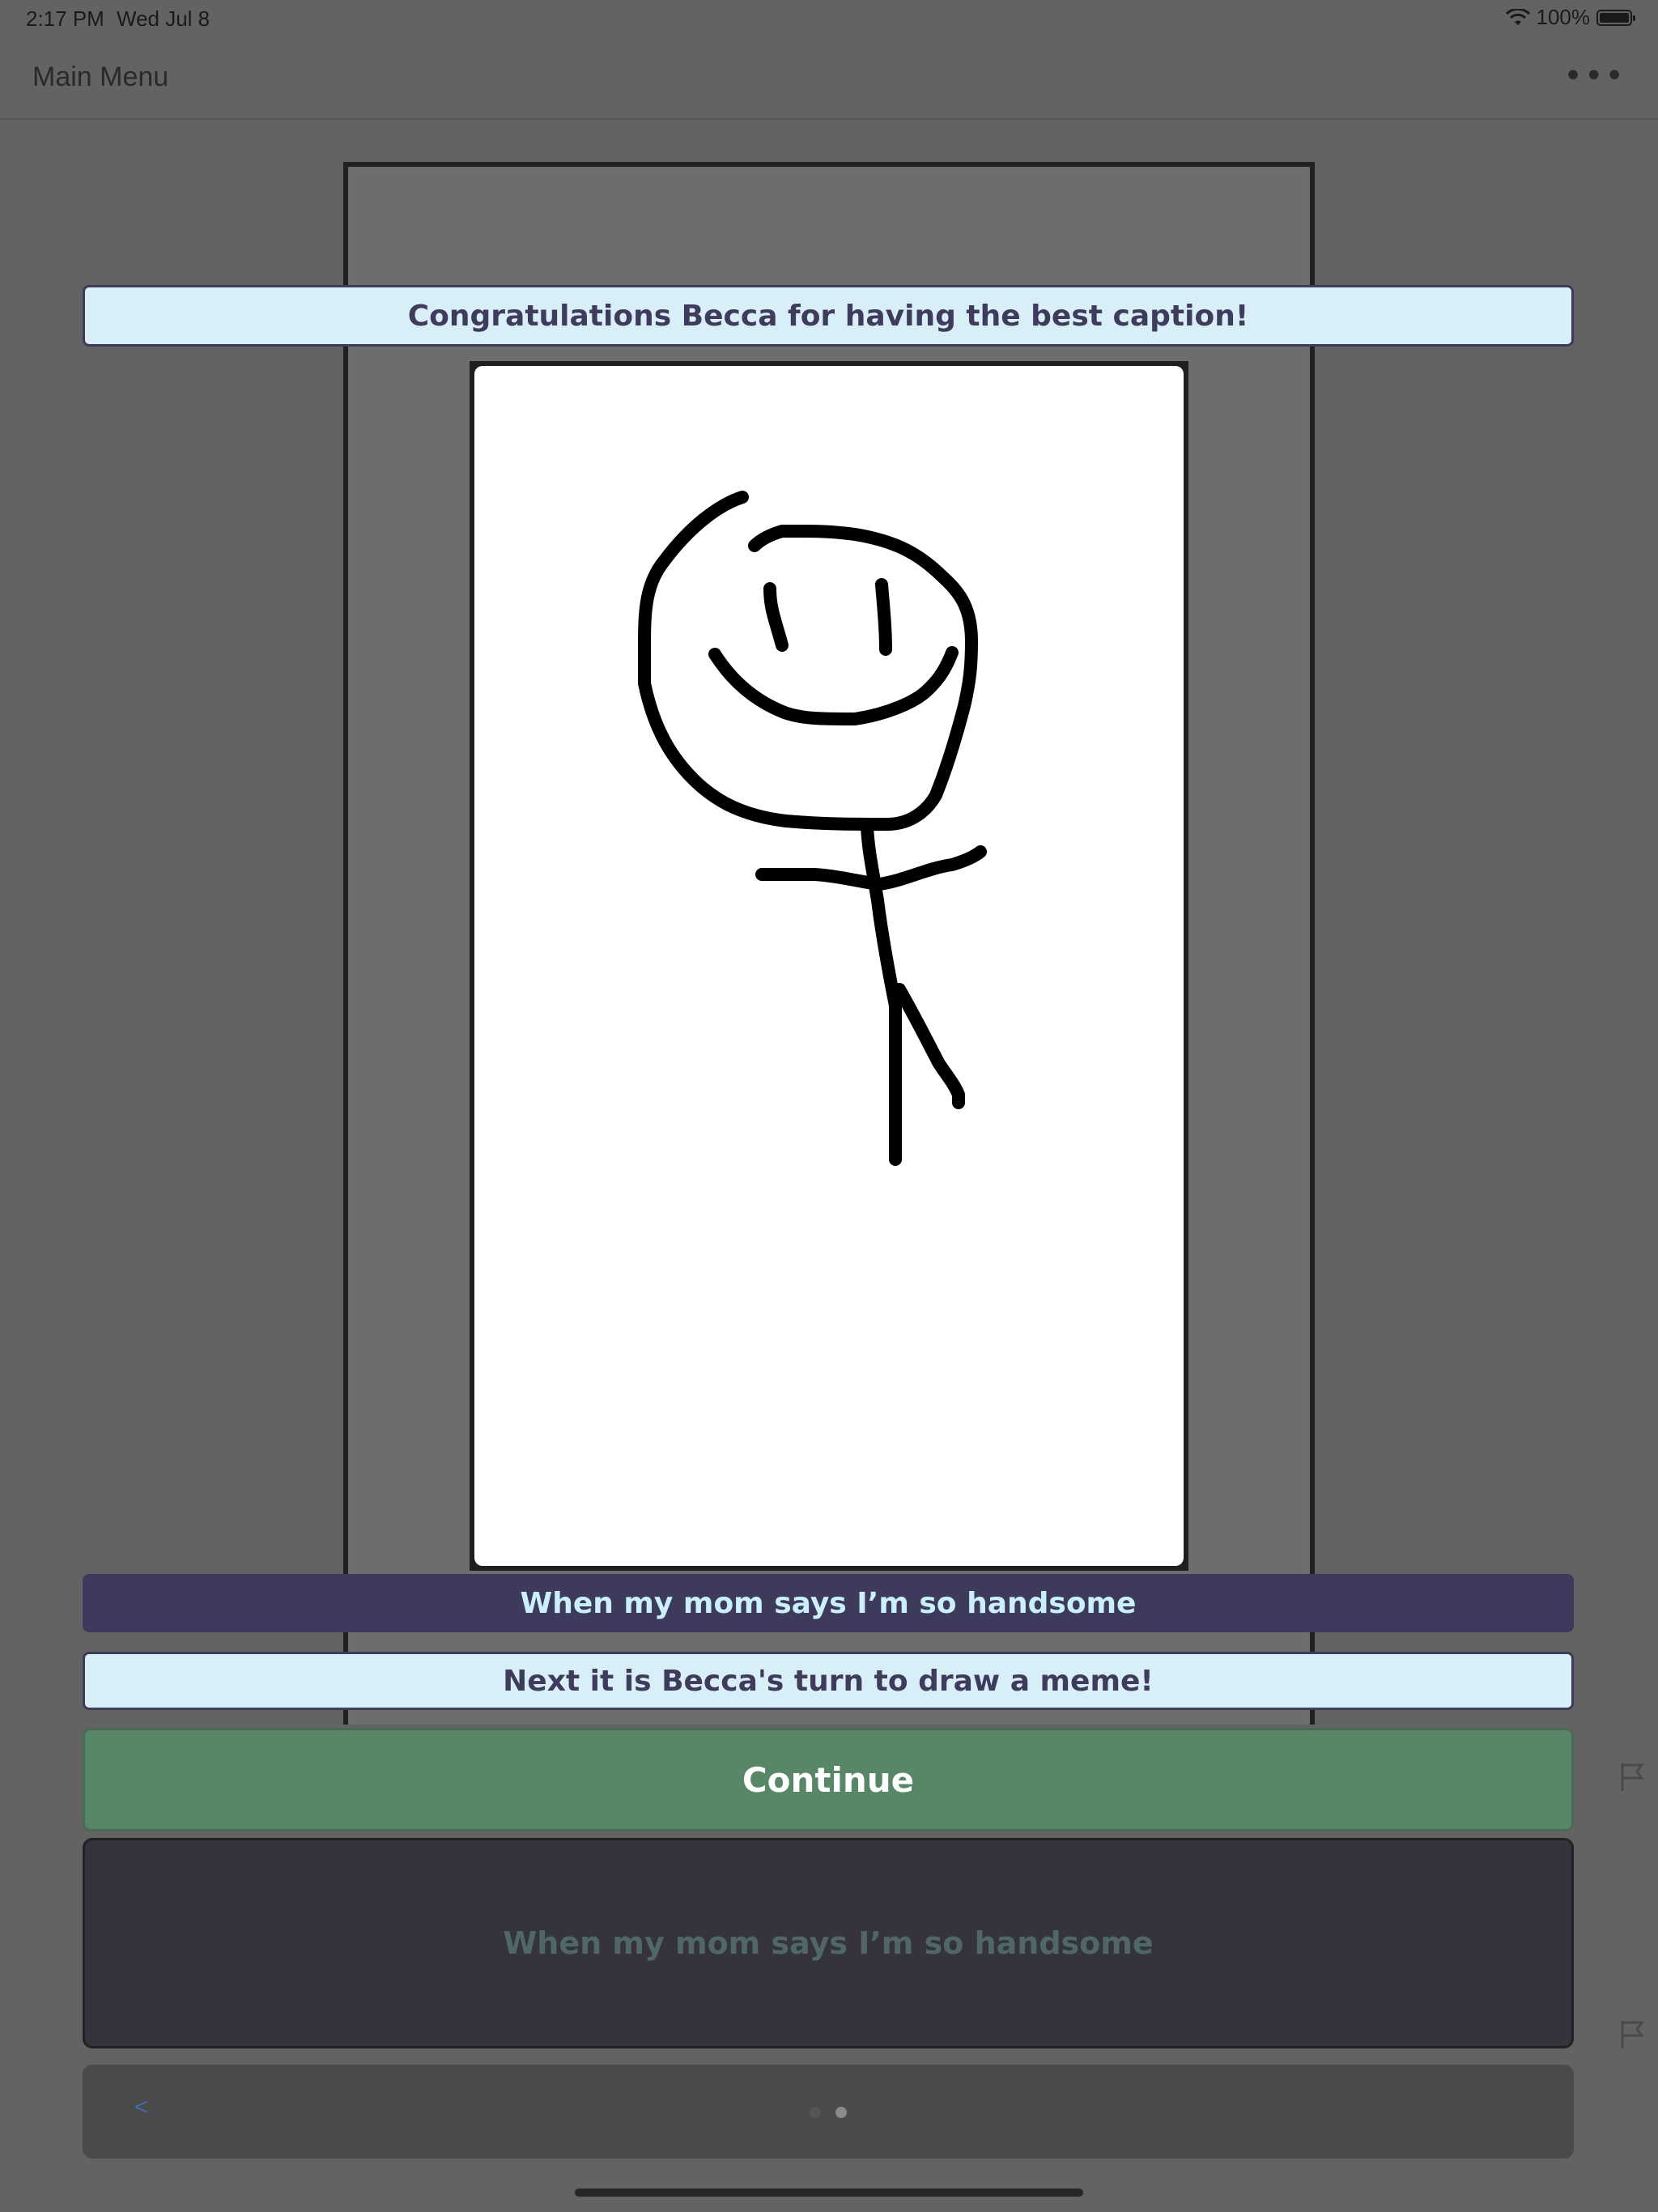 Image resolution: width=1658 pixels, height=2212 pixels. I want to click on status-time: 2:17 PM, so click(65, 19).